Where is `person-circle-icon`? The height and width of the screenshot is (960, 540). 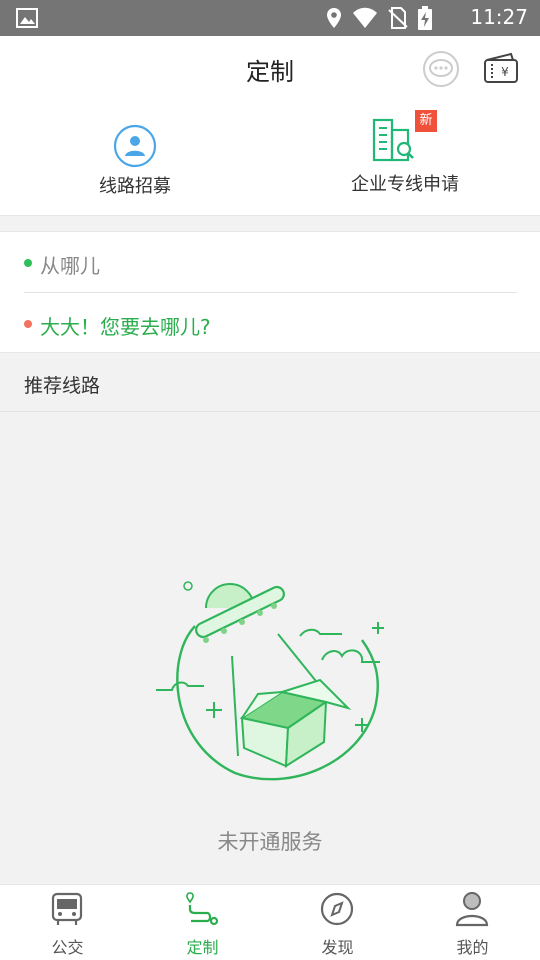 person-circle-icon is located at coordinates (135, 148).